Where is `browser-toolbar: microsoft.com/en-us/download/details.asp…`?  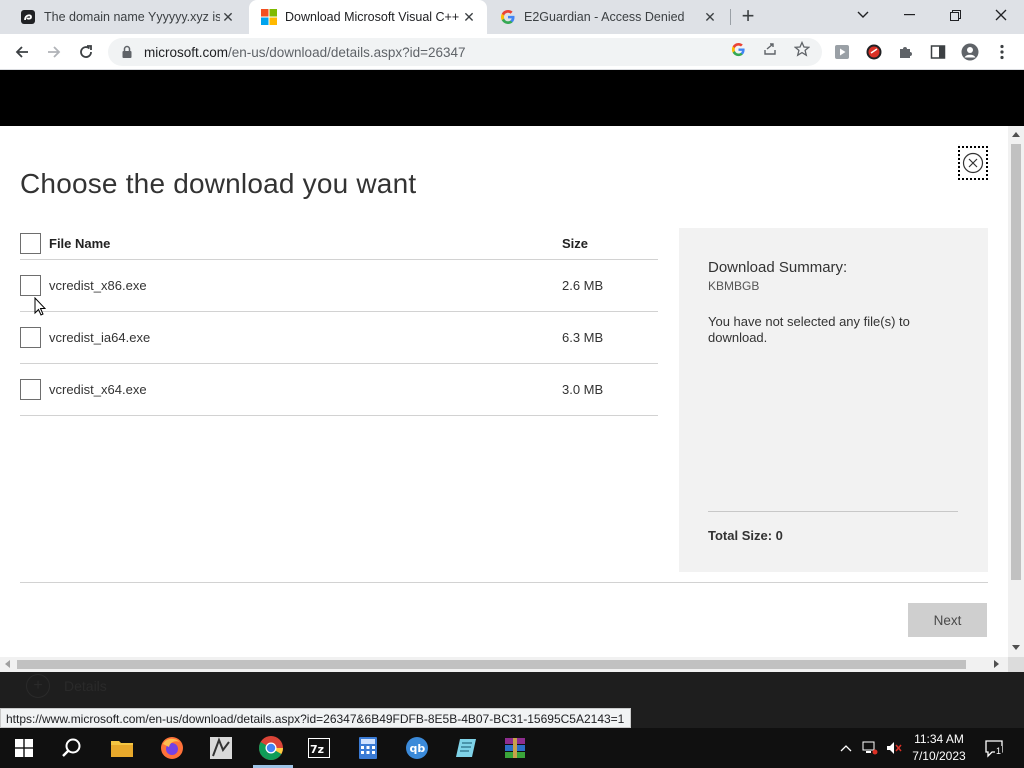 browser-toolbar: microsoft.com/en-us/download/details.asp… is located at coordinates (512, 52).